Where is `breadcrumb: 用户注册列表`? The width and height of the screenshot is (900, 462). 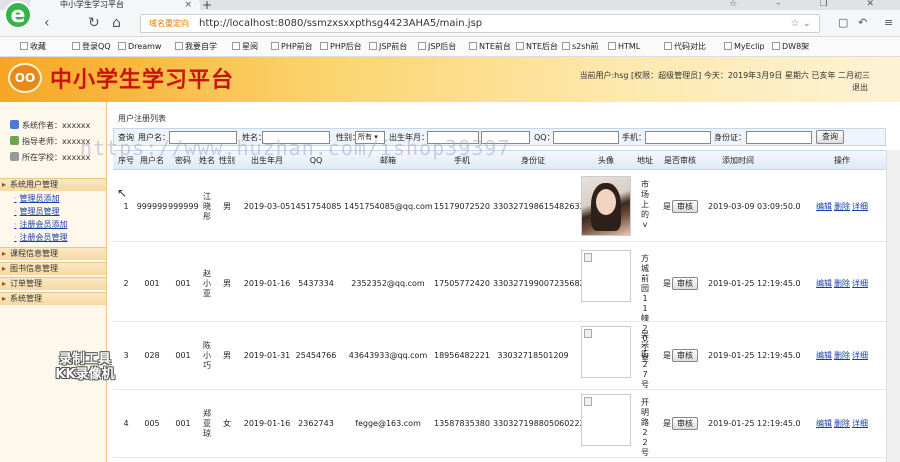
breadcrumb: 用户注册列表 is located at coordinates (142, 118).